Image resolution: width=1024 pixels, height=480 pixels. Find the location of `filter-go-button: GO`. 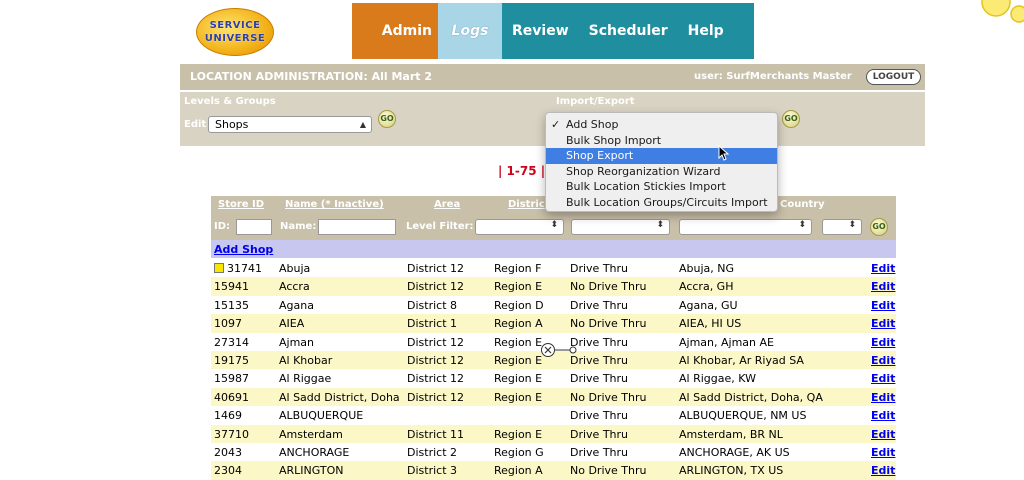

filter-go-button: GO is located at coordinates (879, 227).